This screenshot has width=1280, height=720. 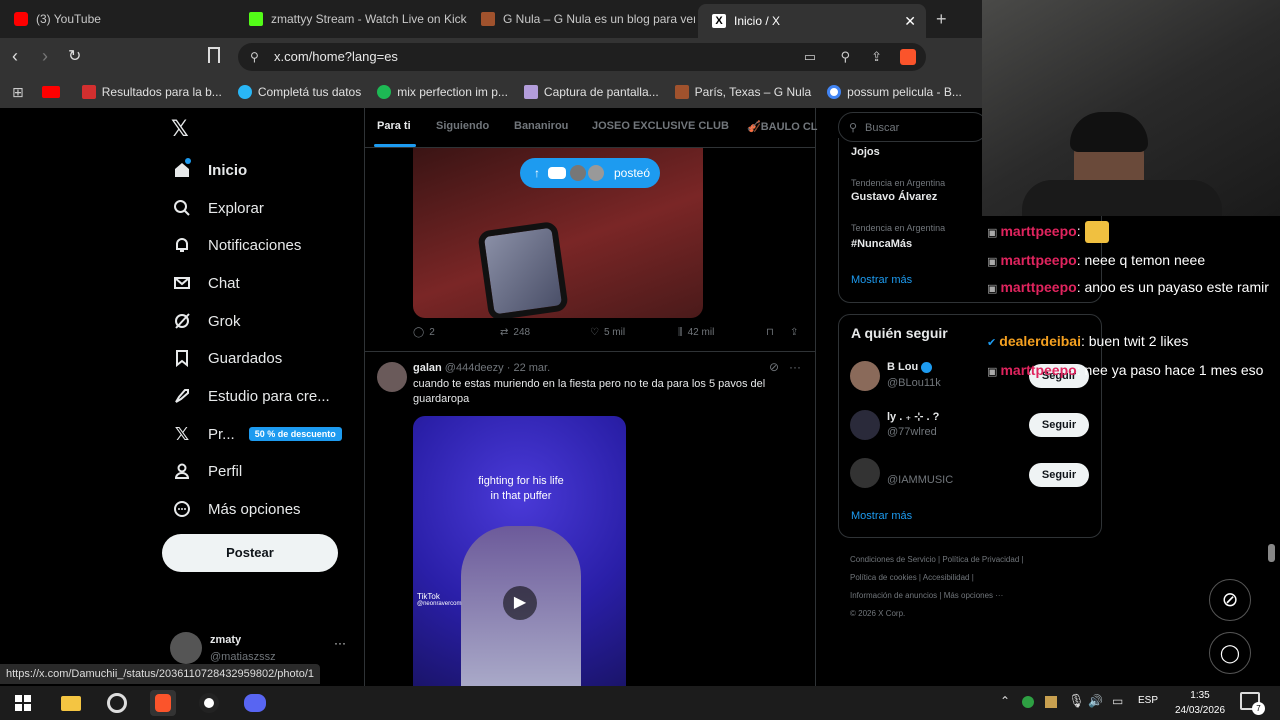 What do you see at coordinates (774, 367) in the screenshot?
I see `grok-icon: ⊘` at bounding box center [774, 367].